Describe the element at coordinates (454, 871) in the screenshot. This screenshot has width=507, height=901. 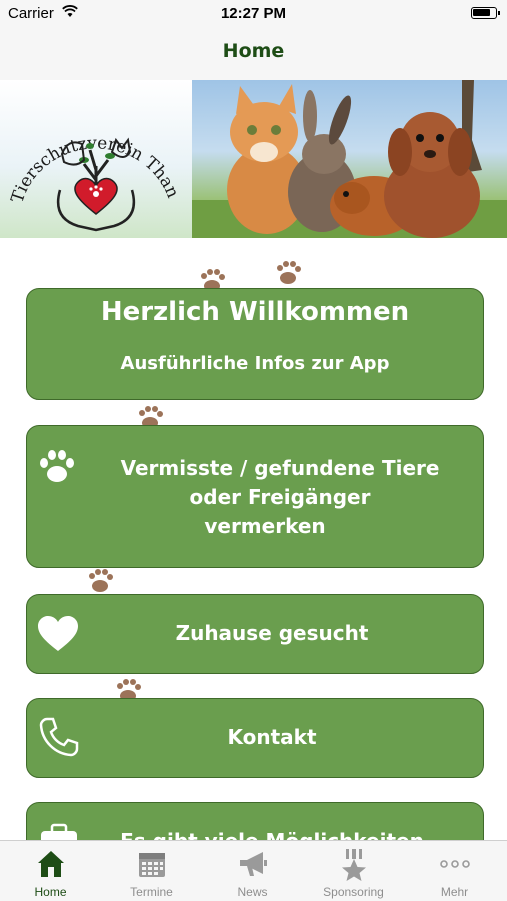
I see `tab-mehr: Mehr` at that location.